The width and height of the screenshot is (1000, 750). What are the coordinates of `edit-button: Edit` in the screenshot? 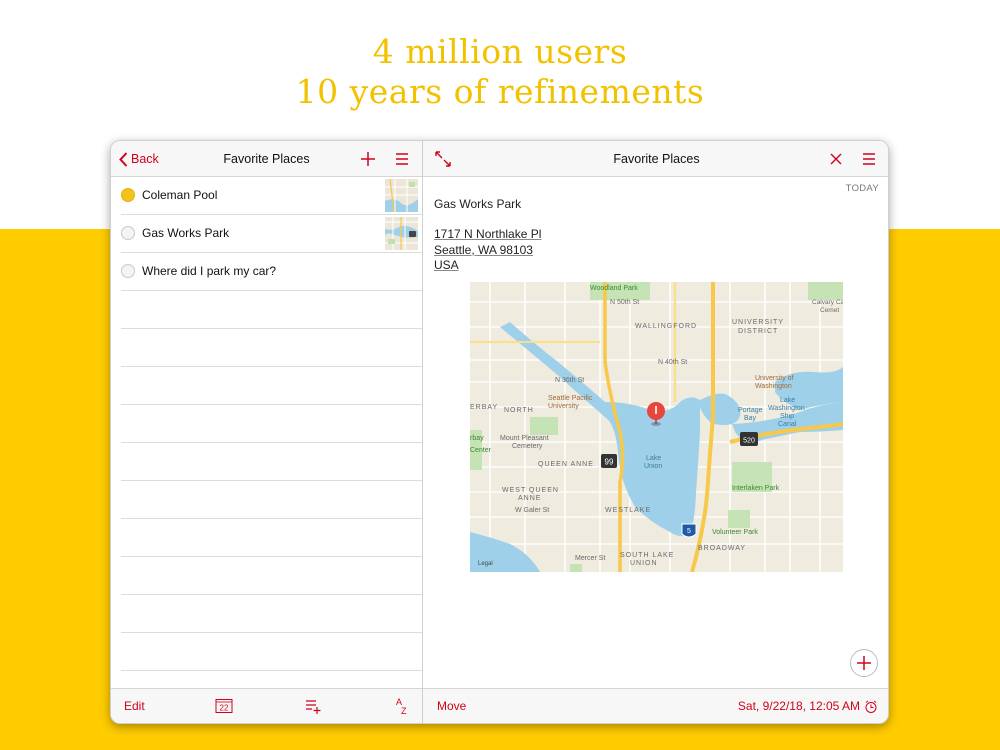 It's located at (134, 706).